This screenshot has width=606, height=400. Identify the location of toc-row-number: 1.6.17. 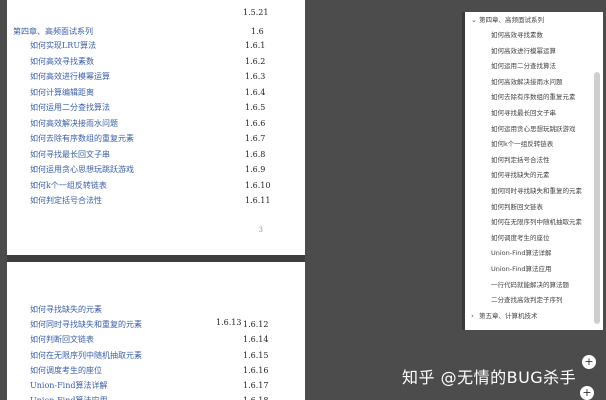
(256, 385).